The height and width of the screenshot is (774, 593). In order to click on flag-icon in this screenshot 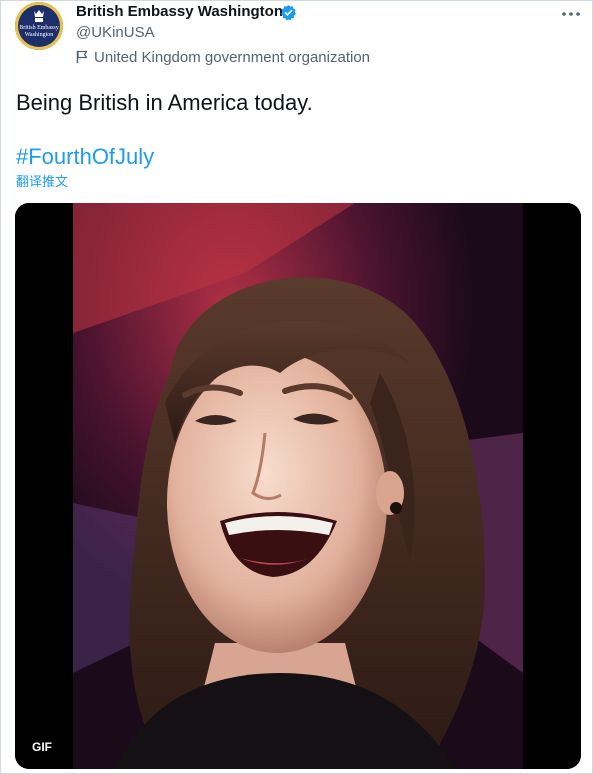, I will do `click(82, 56)`.